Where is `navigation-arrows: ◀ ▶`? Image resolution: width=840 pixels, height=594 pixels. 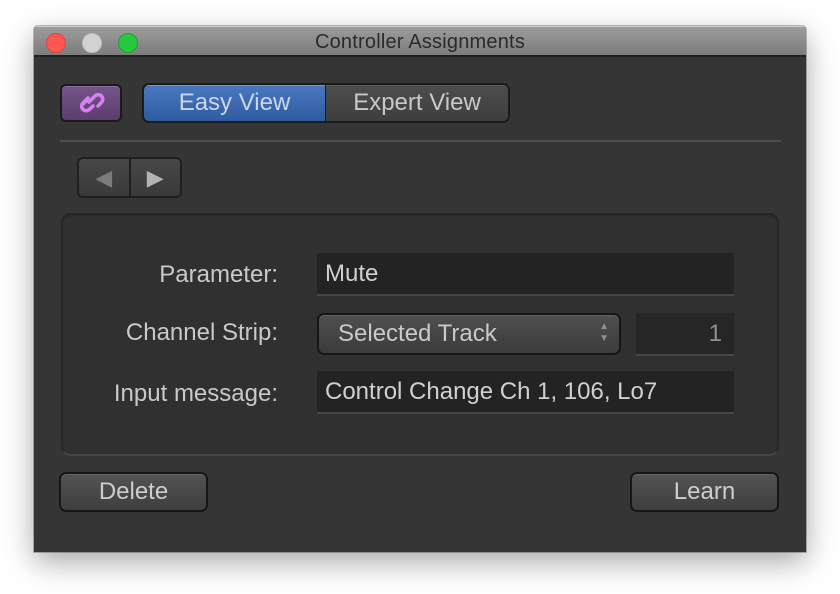 navigation-arrows: ◀ ▶ is located at coordinates (129, 177).